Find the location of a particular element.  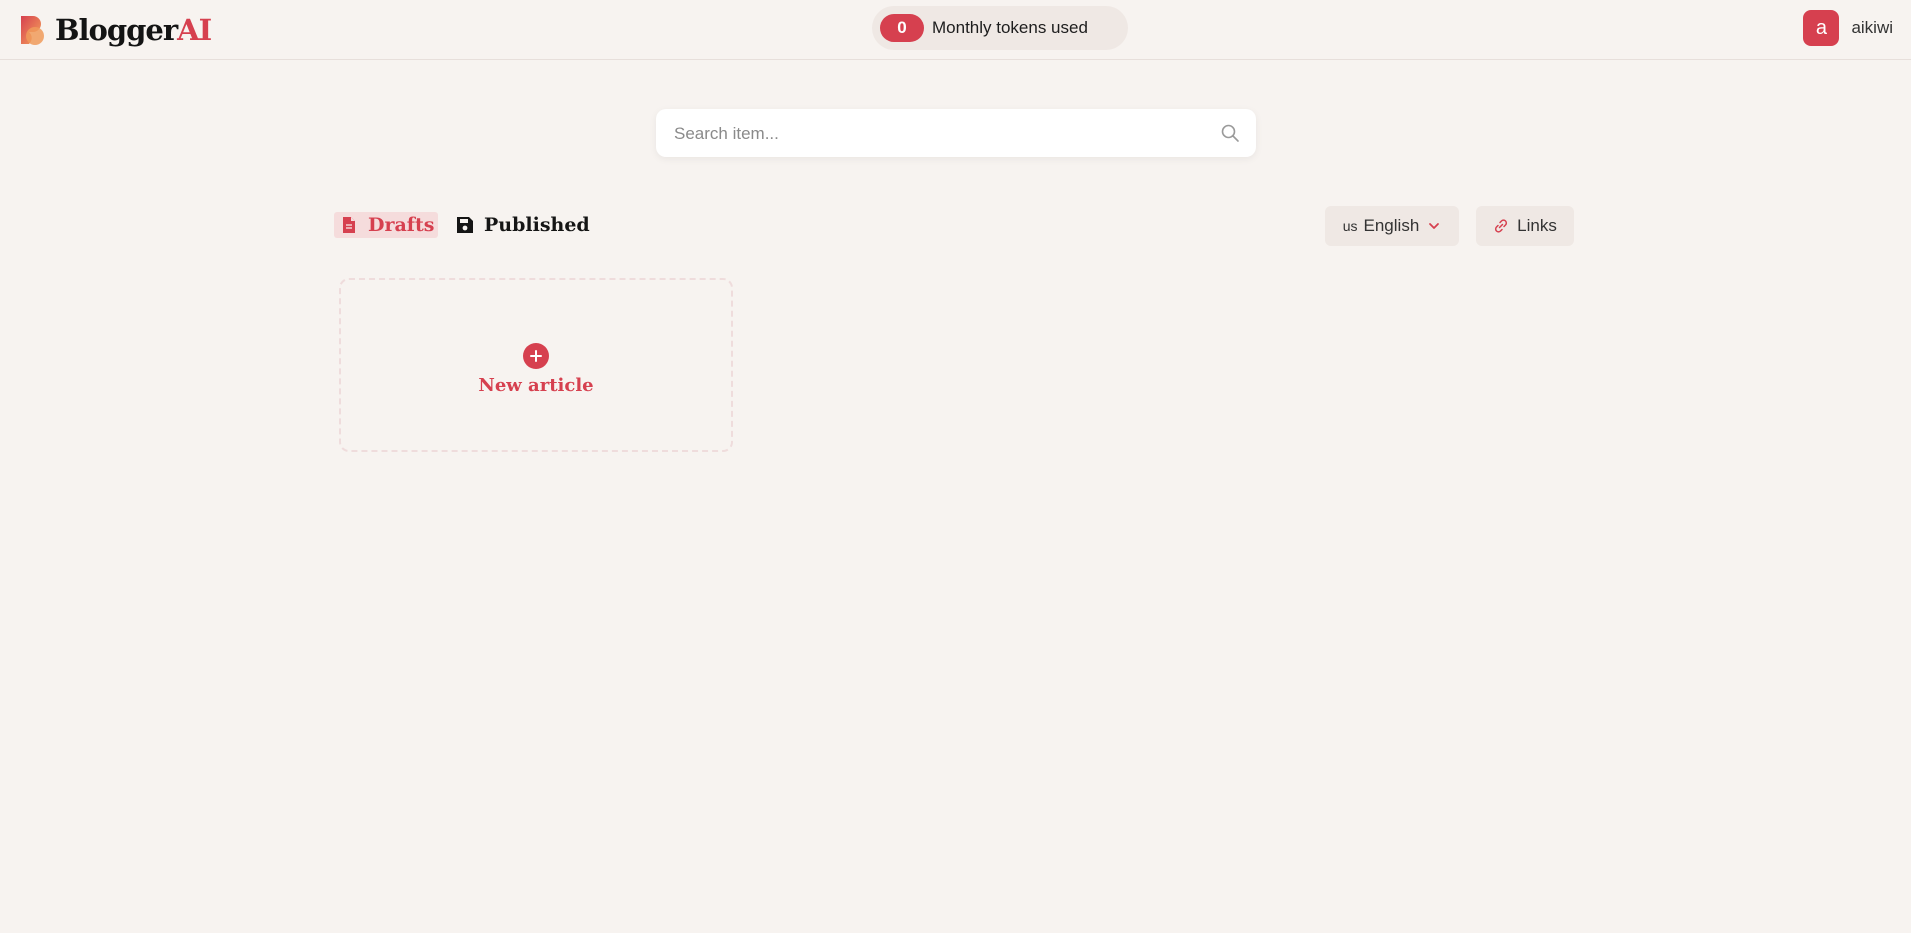

save-icon is located at coordinates (465, 225).